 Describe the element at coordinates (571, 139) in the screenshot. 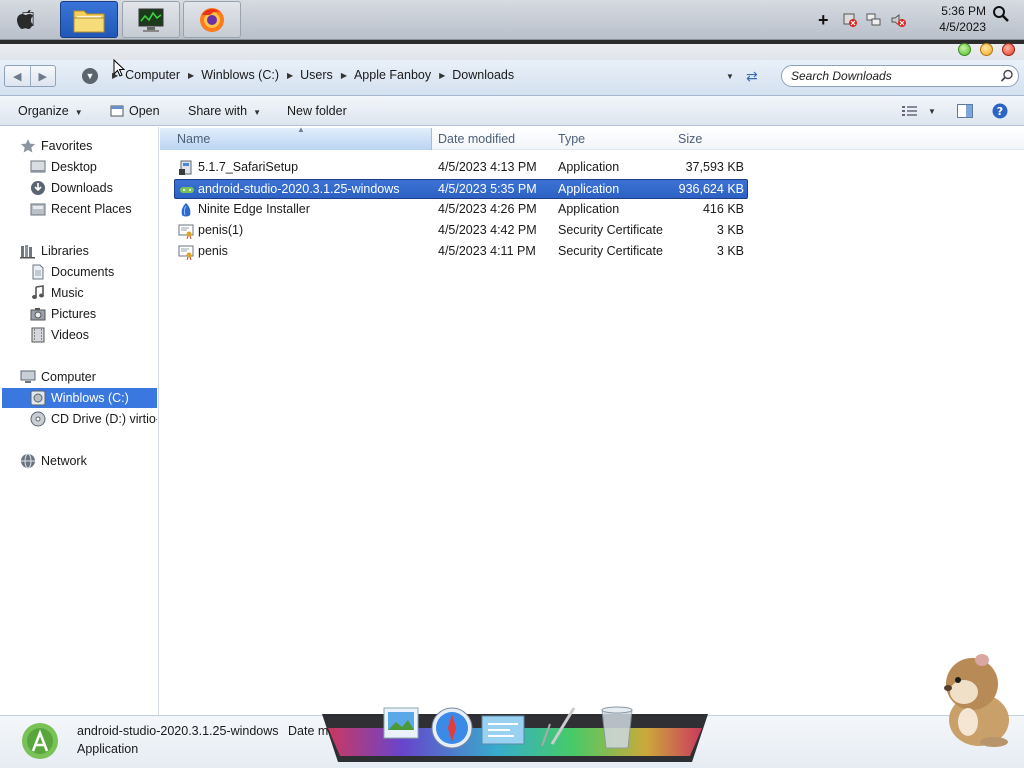

I see `column-type: Type` at that location.